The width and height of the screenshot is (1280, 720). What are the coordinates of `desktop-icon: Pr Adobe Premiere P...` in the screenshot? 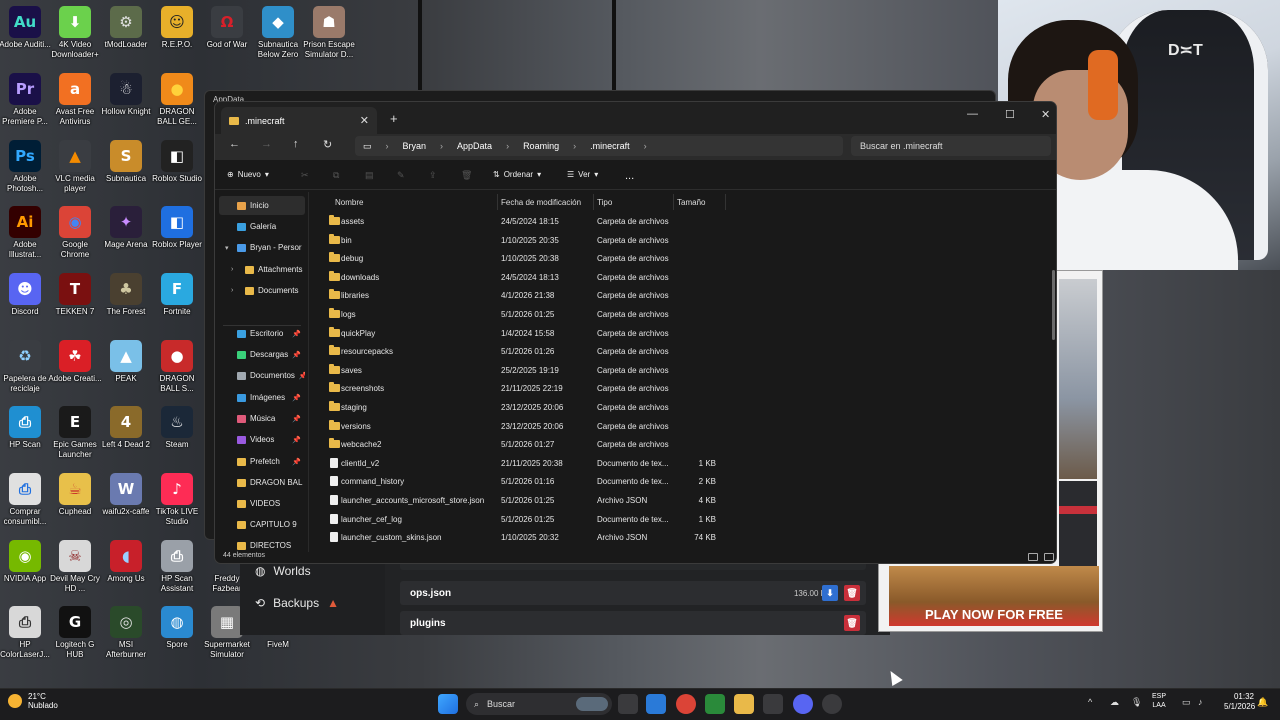 It's located at (25, 100).